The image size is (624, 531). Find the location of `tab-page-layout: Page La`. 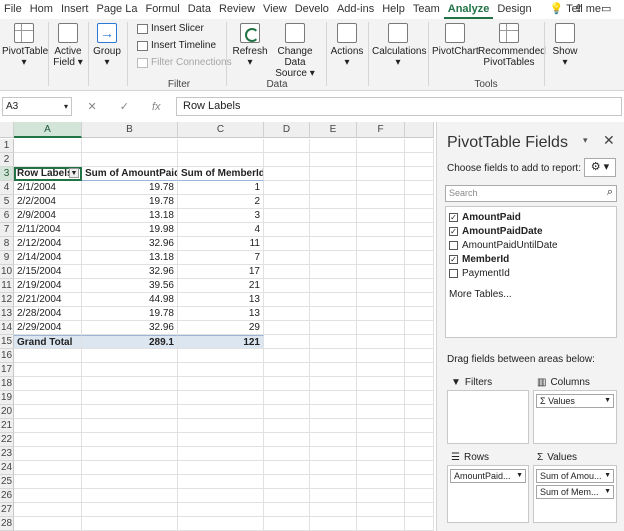

tab-page-layout: Page La is located at coordinates (116, 9).